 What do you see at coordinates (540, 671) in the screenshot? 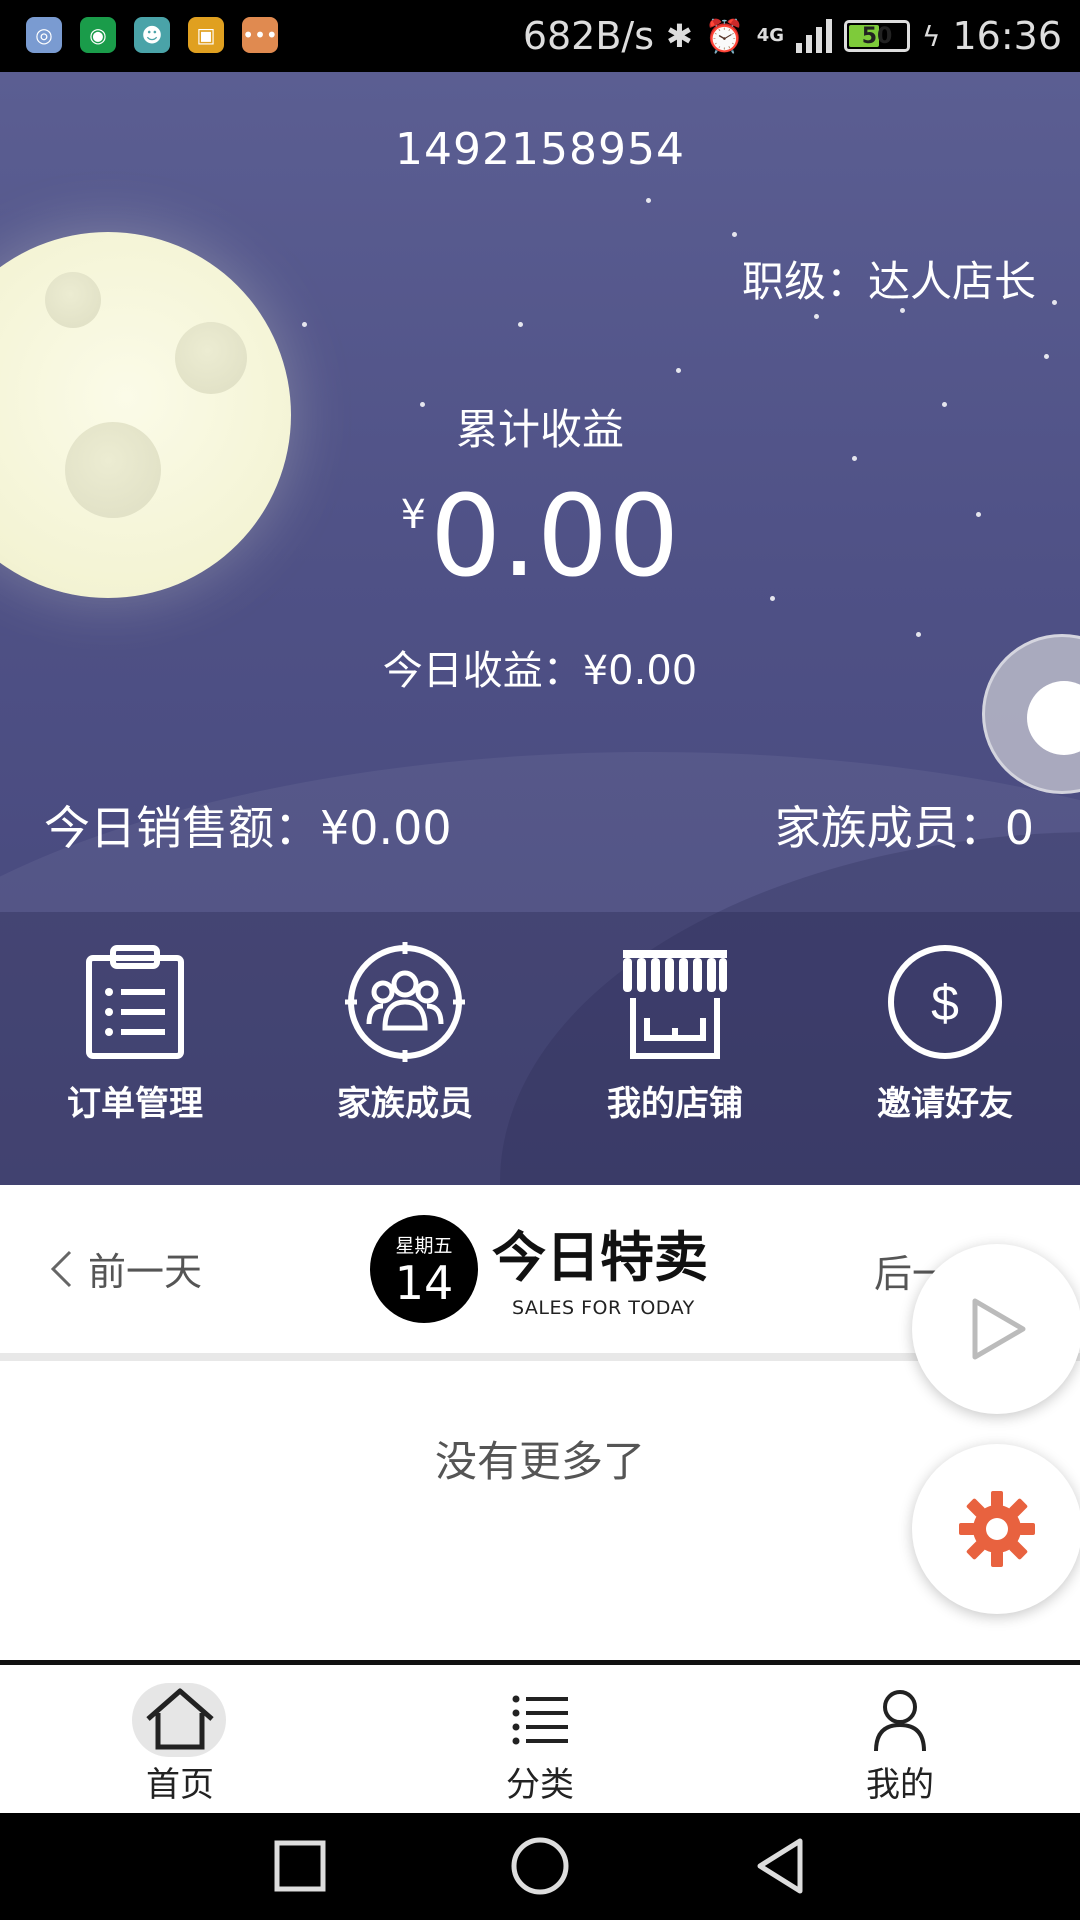
I see `today-earnings: 今日收益：¥0.00` at bounding box center [540, 671].